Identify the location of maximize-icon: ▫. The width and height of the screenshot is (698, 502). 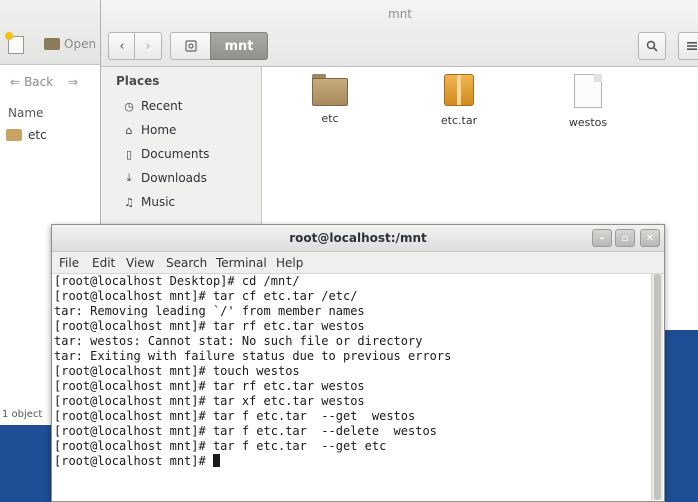
(625, 238).